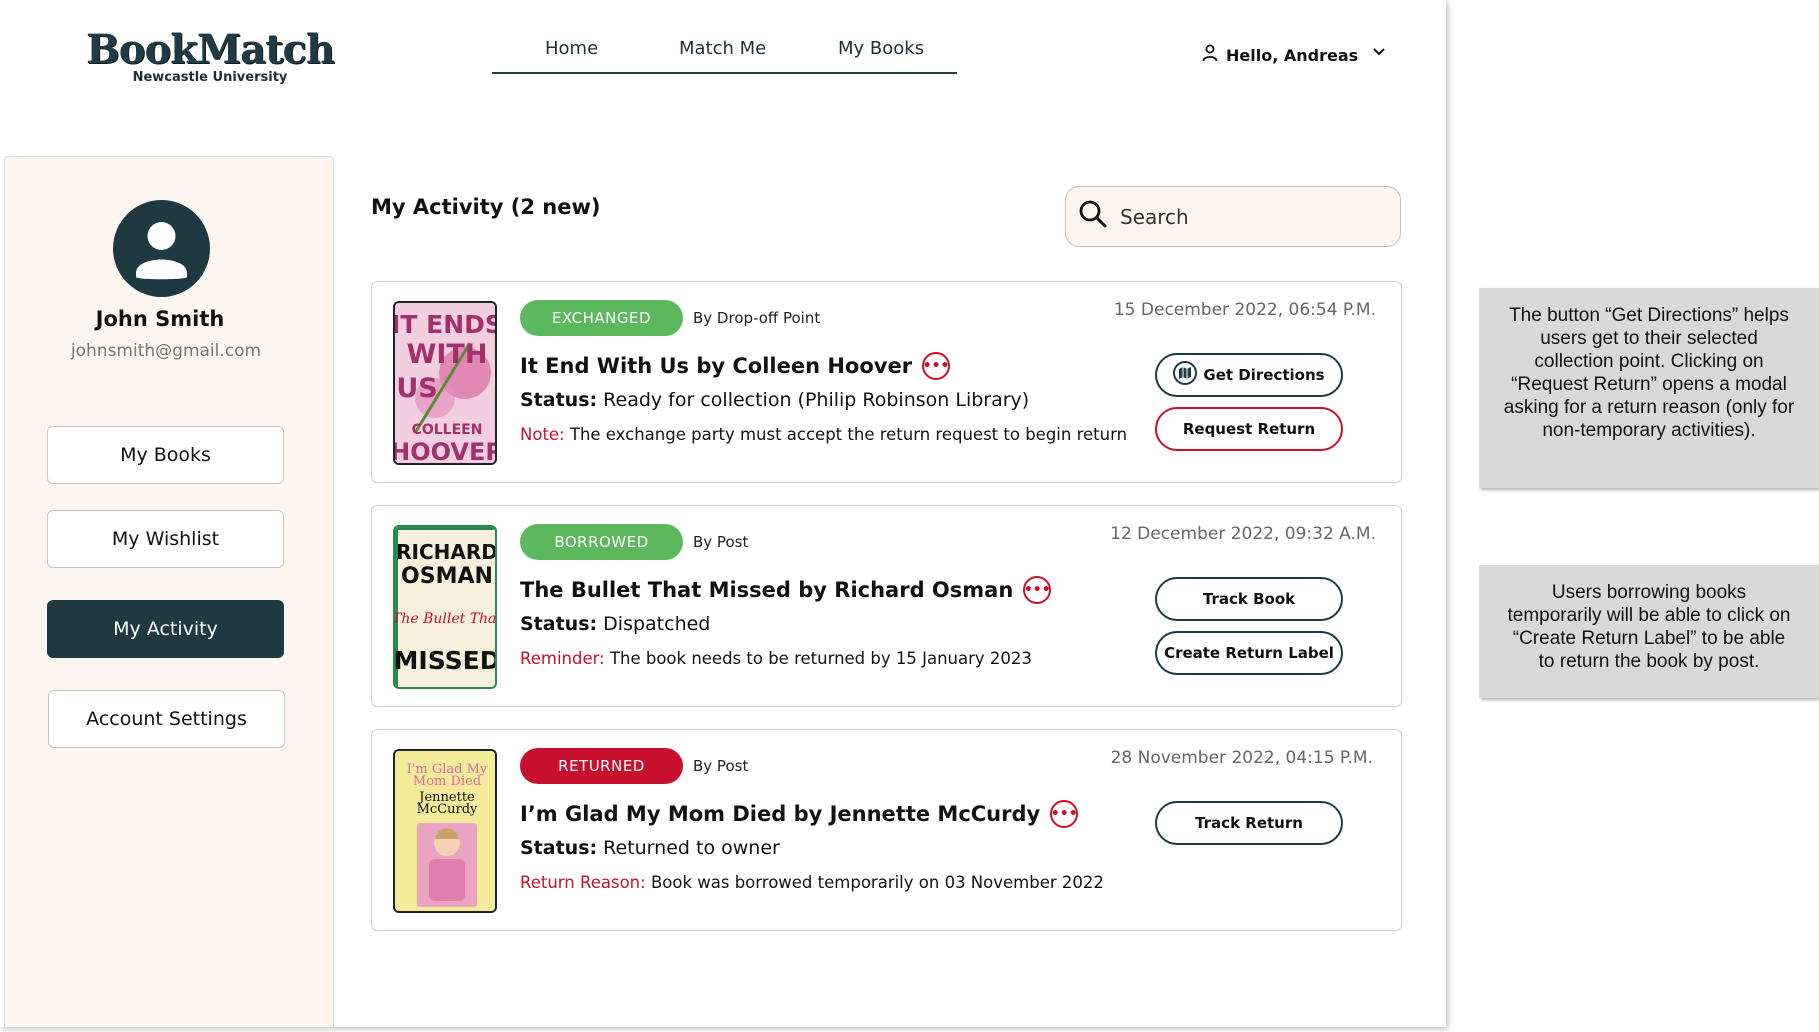  I want to click on page-title: My Activity (2 new), so click(486, 207).